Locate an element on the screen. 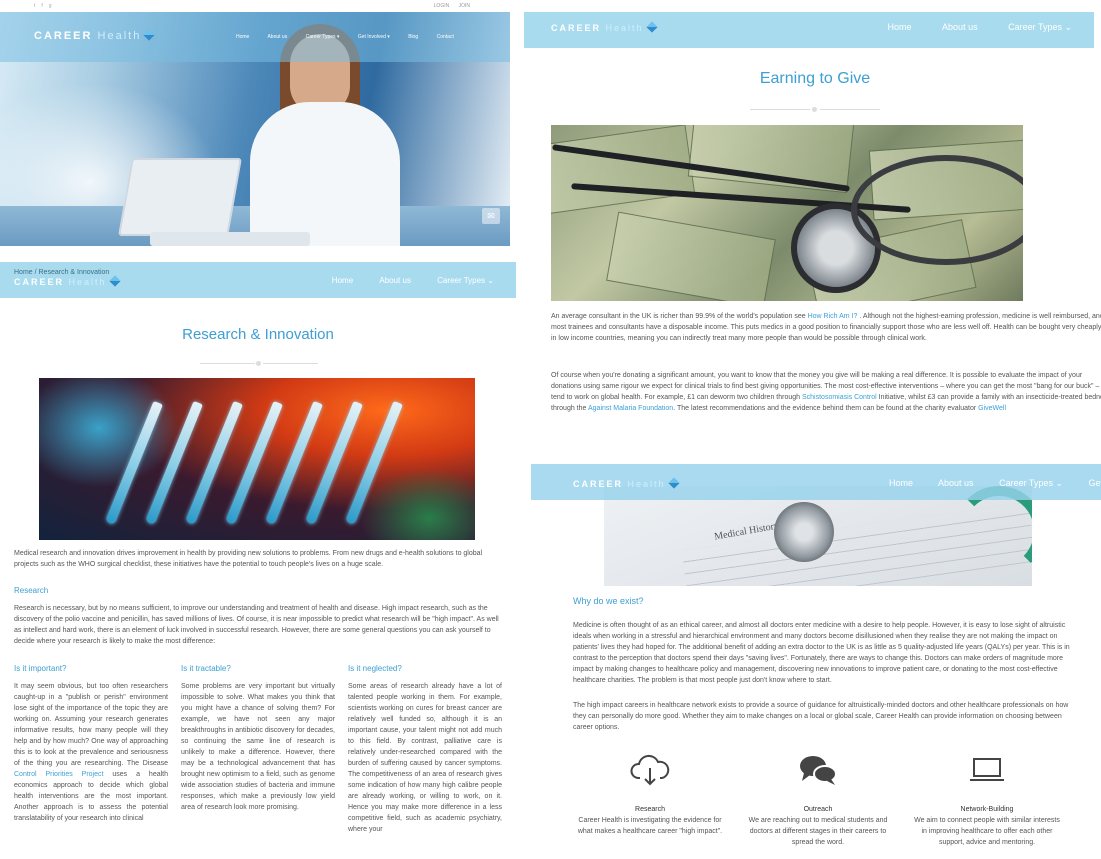 This screenshot has width=1101, height=859. facebook-icon: f is located at coordinates (44, 6).